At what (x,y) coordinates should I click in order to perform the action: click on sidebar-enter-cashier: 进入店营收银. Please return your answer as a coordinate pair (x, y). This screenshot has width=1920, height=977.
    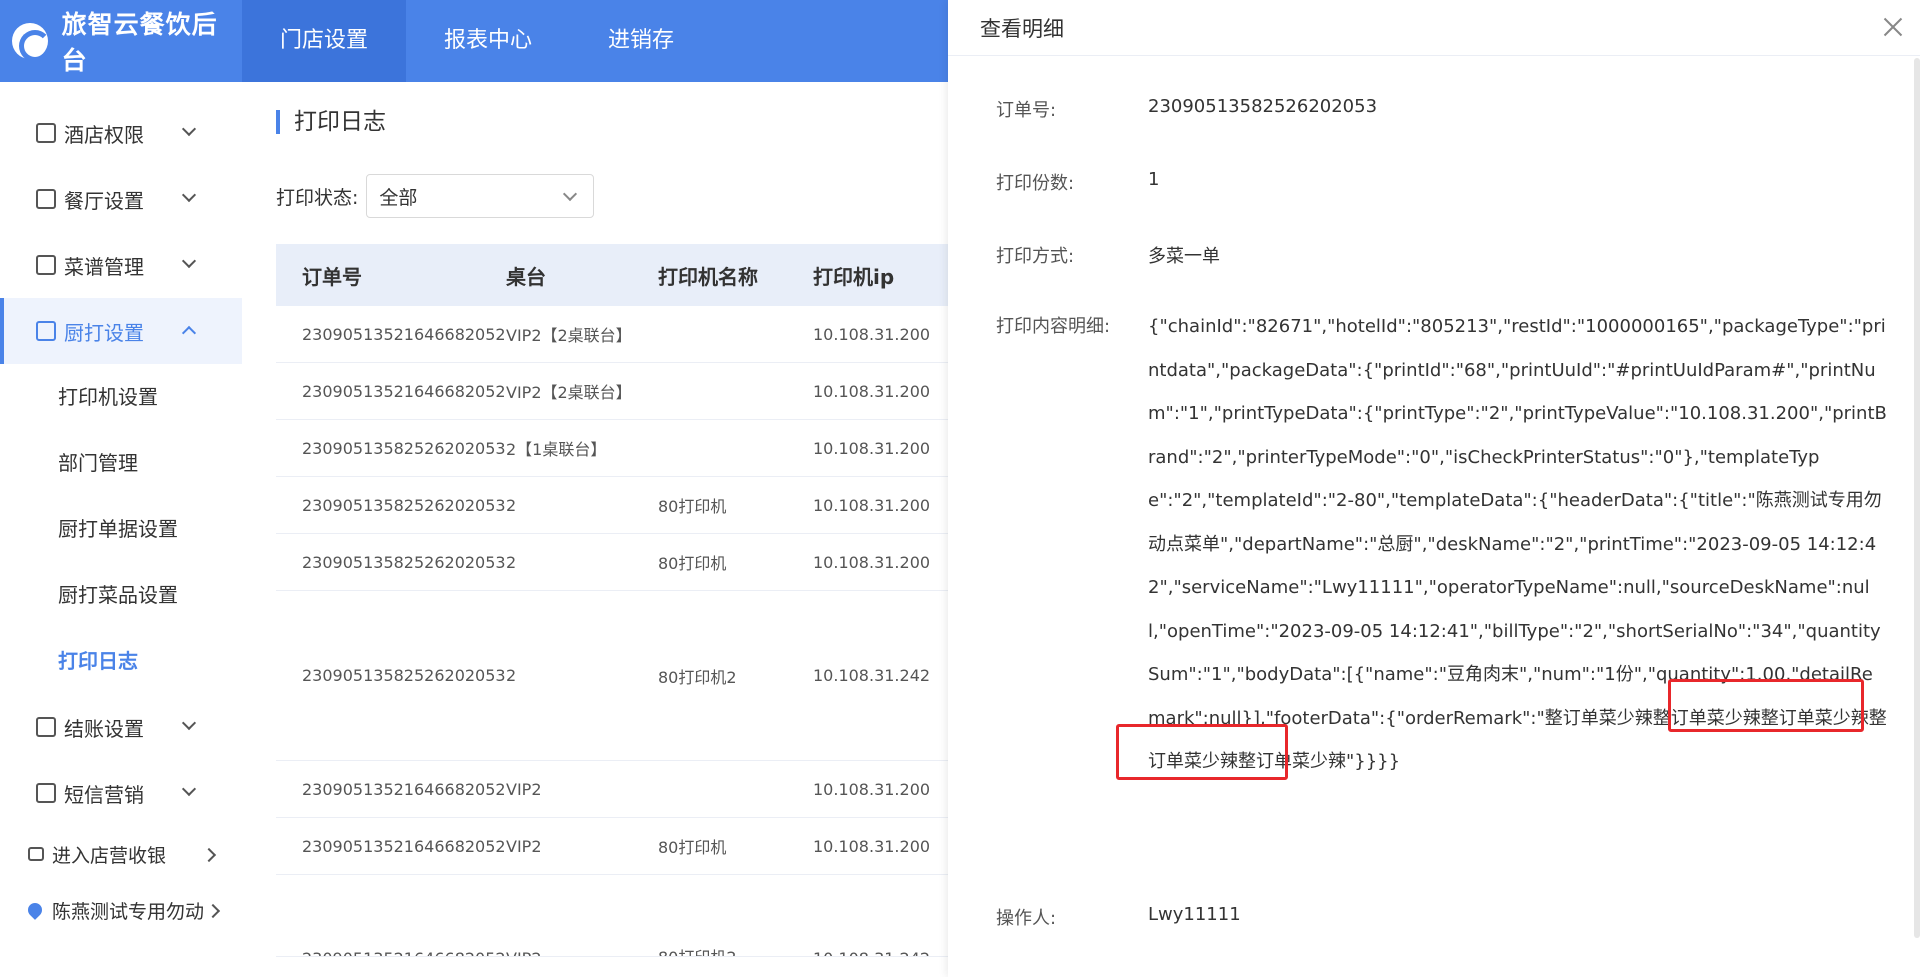
    Looking at the image, I should click on (121, 854).